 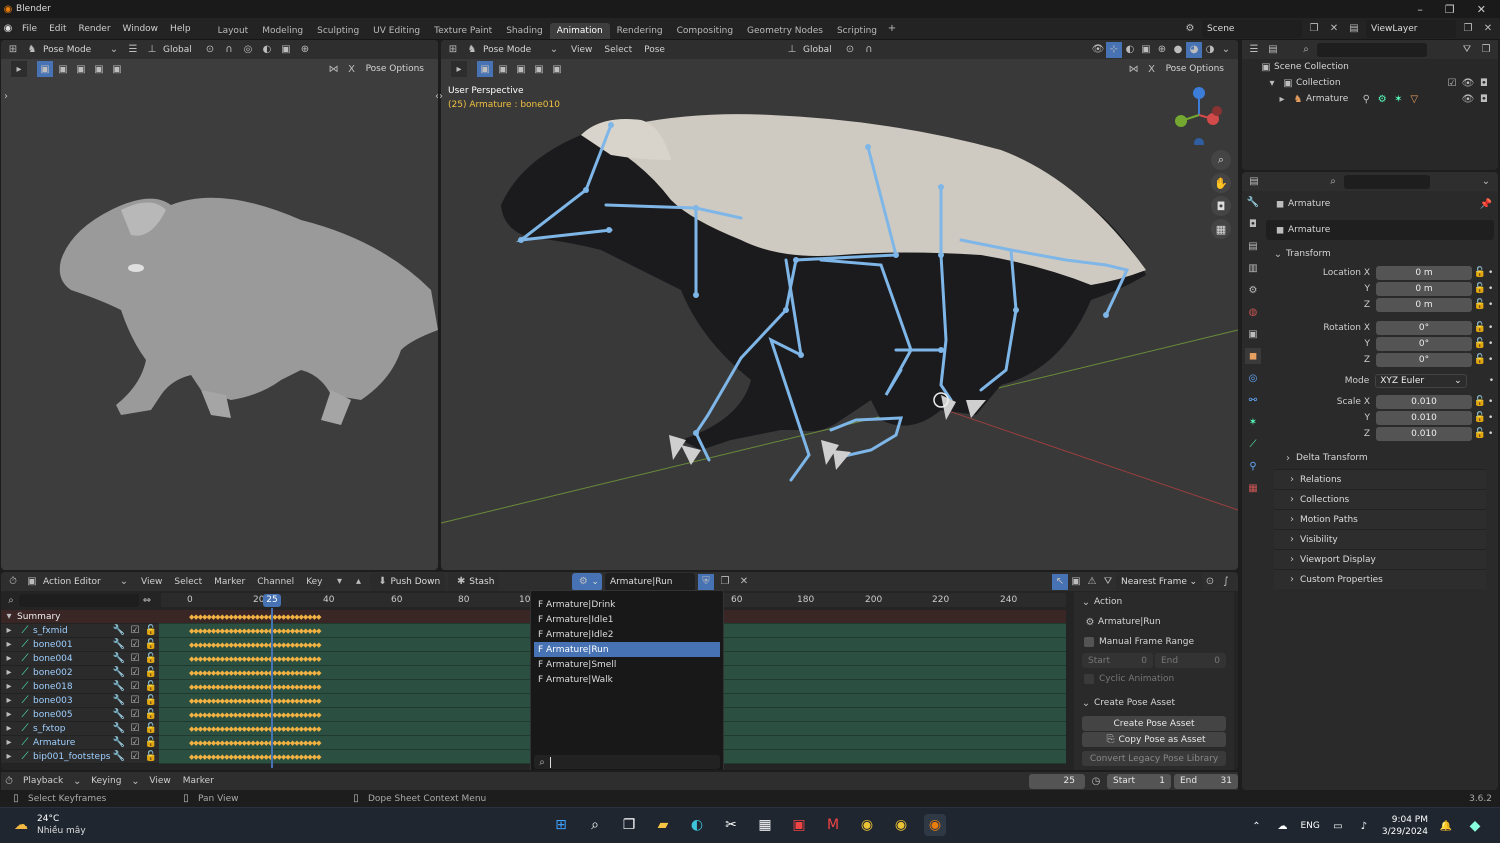 What do you see at coordinates (272, 600) in the screenshot?
I see `playhead-frame: 25` at bounding box center [272, 600].